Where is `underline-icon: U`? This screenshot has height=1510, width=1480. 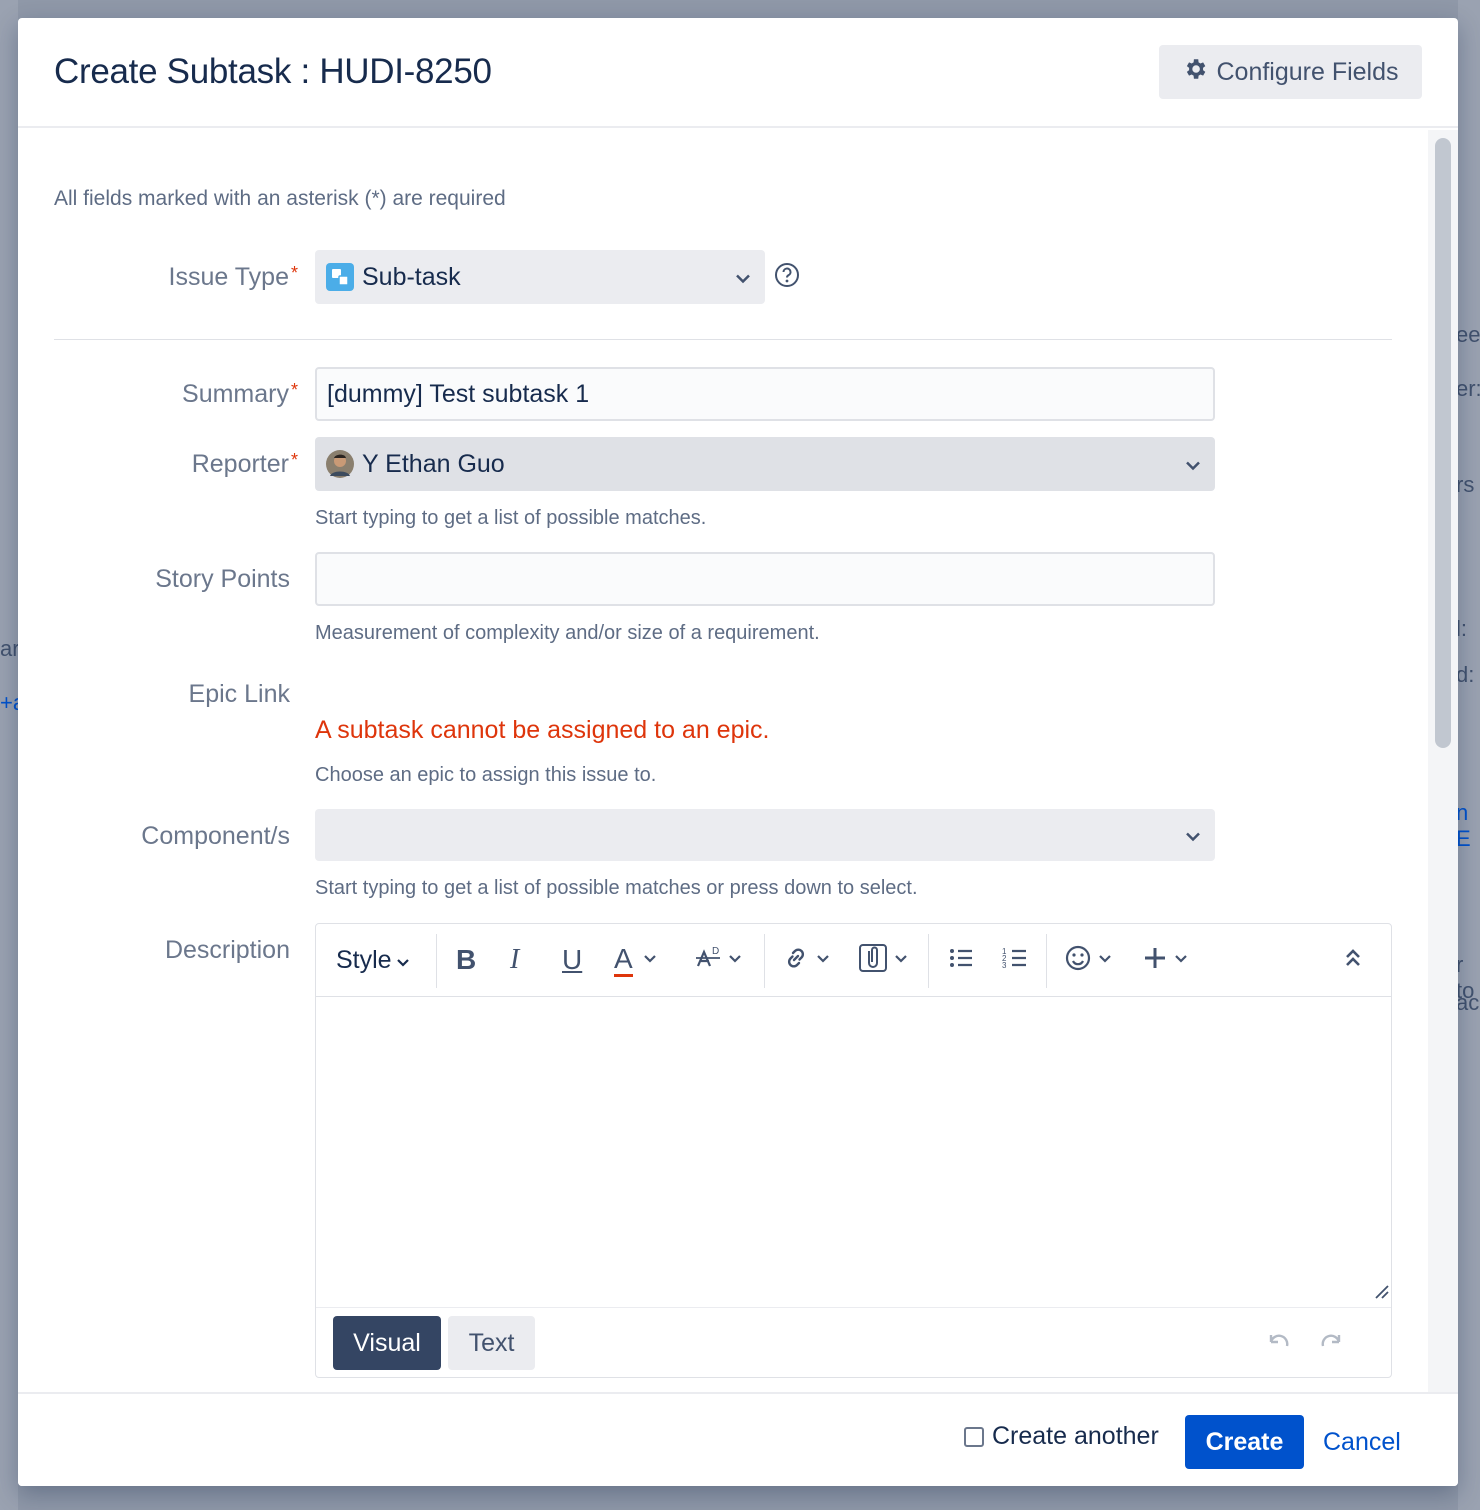 underline-icon: U is located at coordinates (572, 959).